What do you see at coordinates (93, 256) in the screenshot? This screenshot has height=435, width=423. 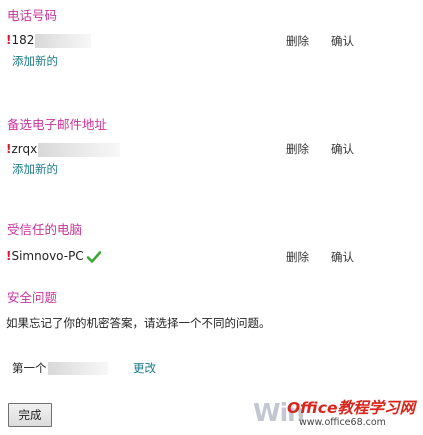 I see `checkmark-icon` at bounding box center [93, 256].